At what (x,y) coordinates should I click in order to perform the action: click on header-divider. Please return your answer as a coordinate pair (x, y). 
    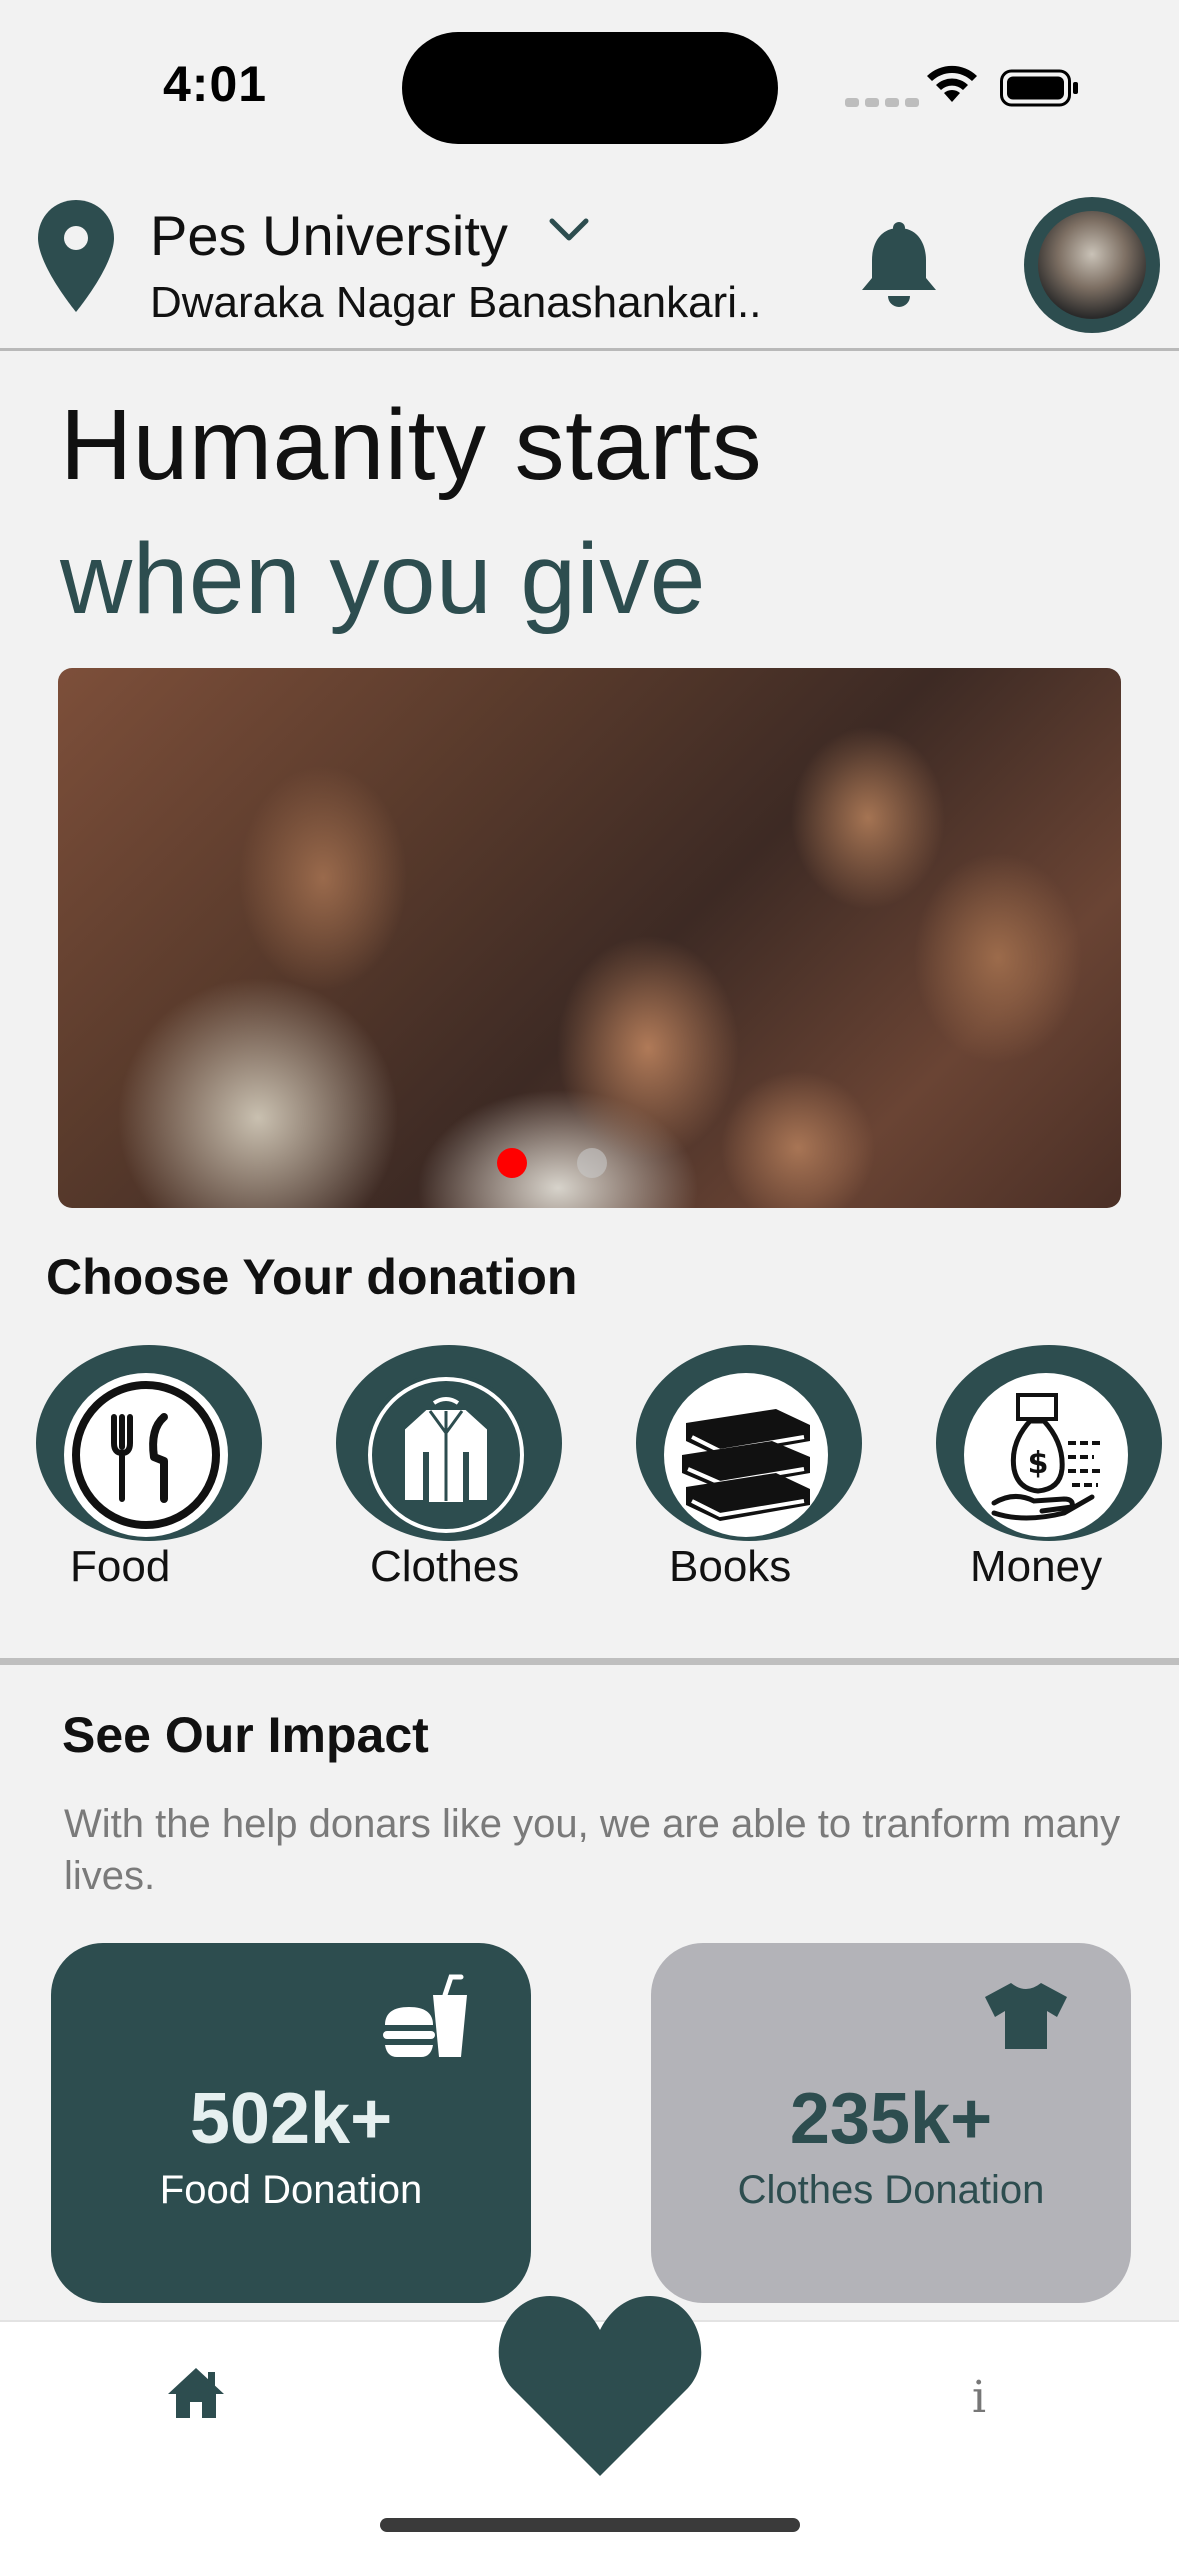
    Looking at the image, I should click on (589, 349).